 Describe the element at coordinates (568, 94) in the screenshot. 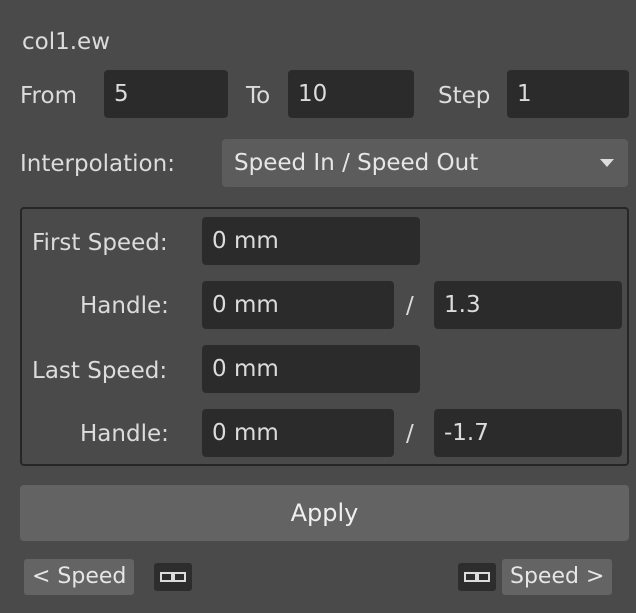

I see `step-input: 1` at that location.